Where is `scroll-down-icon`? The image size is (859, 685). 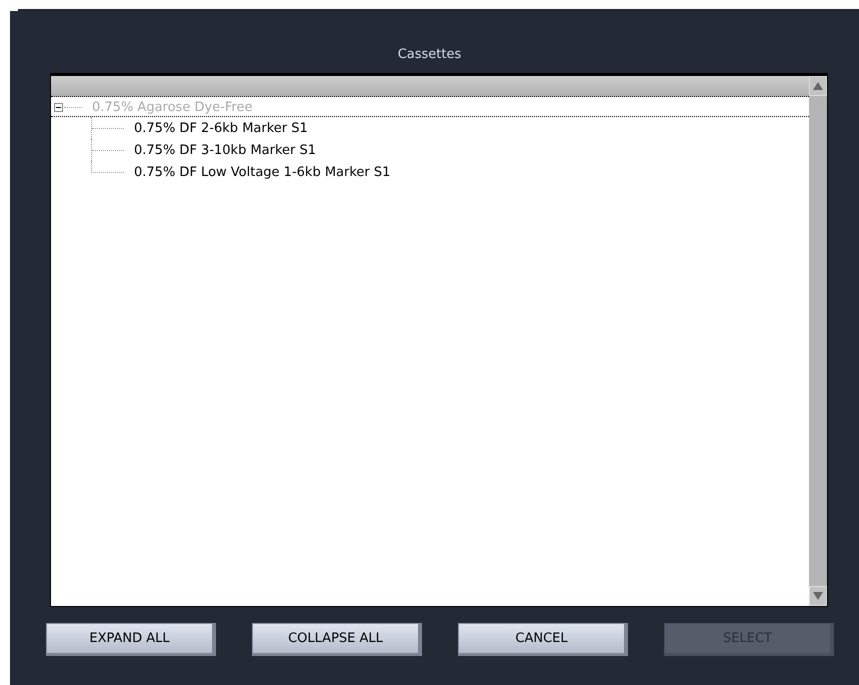 scroll-down-icon is located at coordinates (818, 596).